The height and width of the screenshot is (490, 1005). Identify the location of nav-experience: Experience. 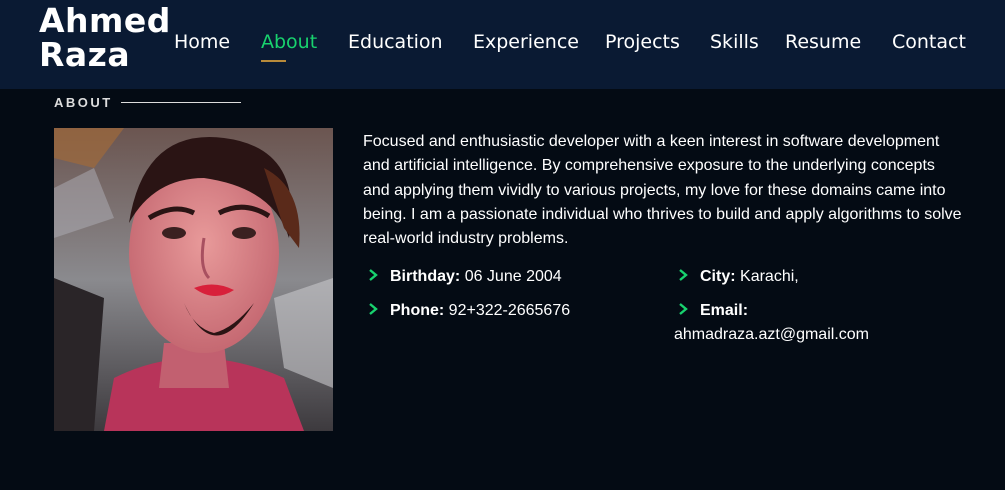
(526, 42).